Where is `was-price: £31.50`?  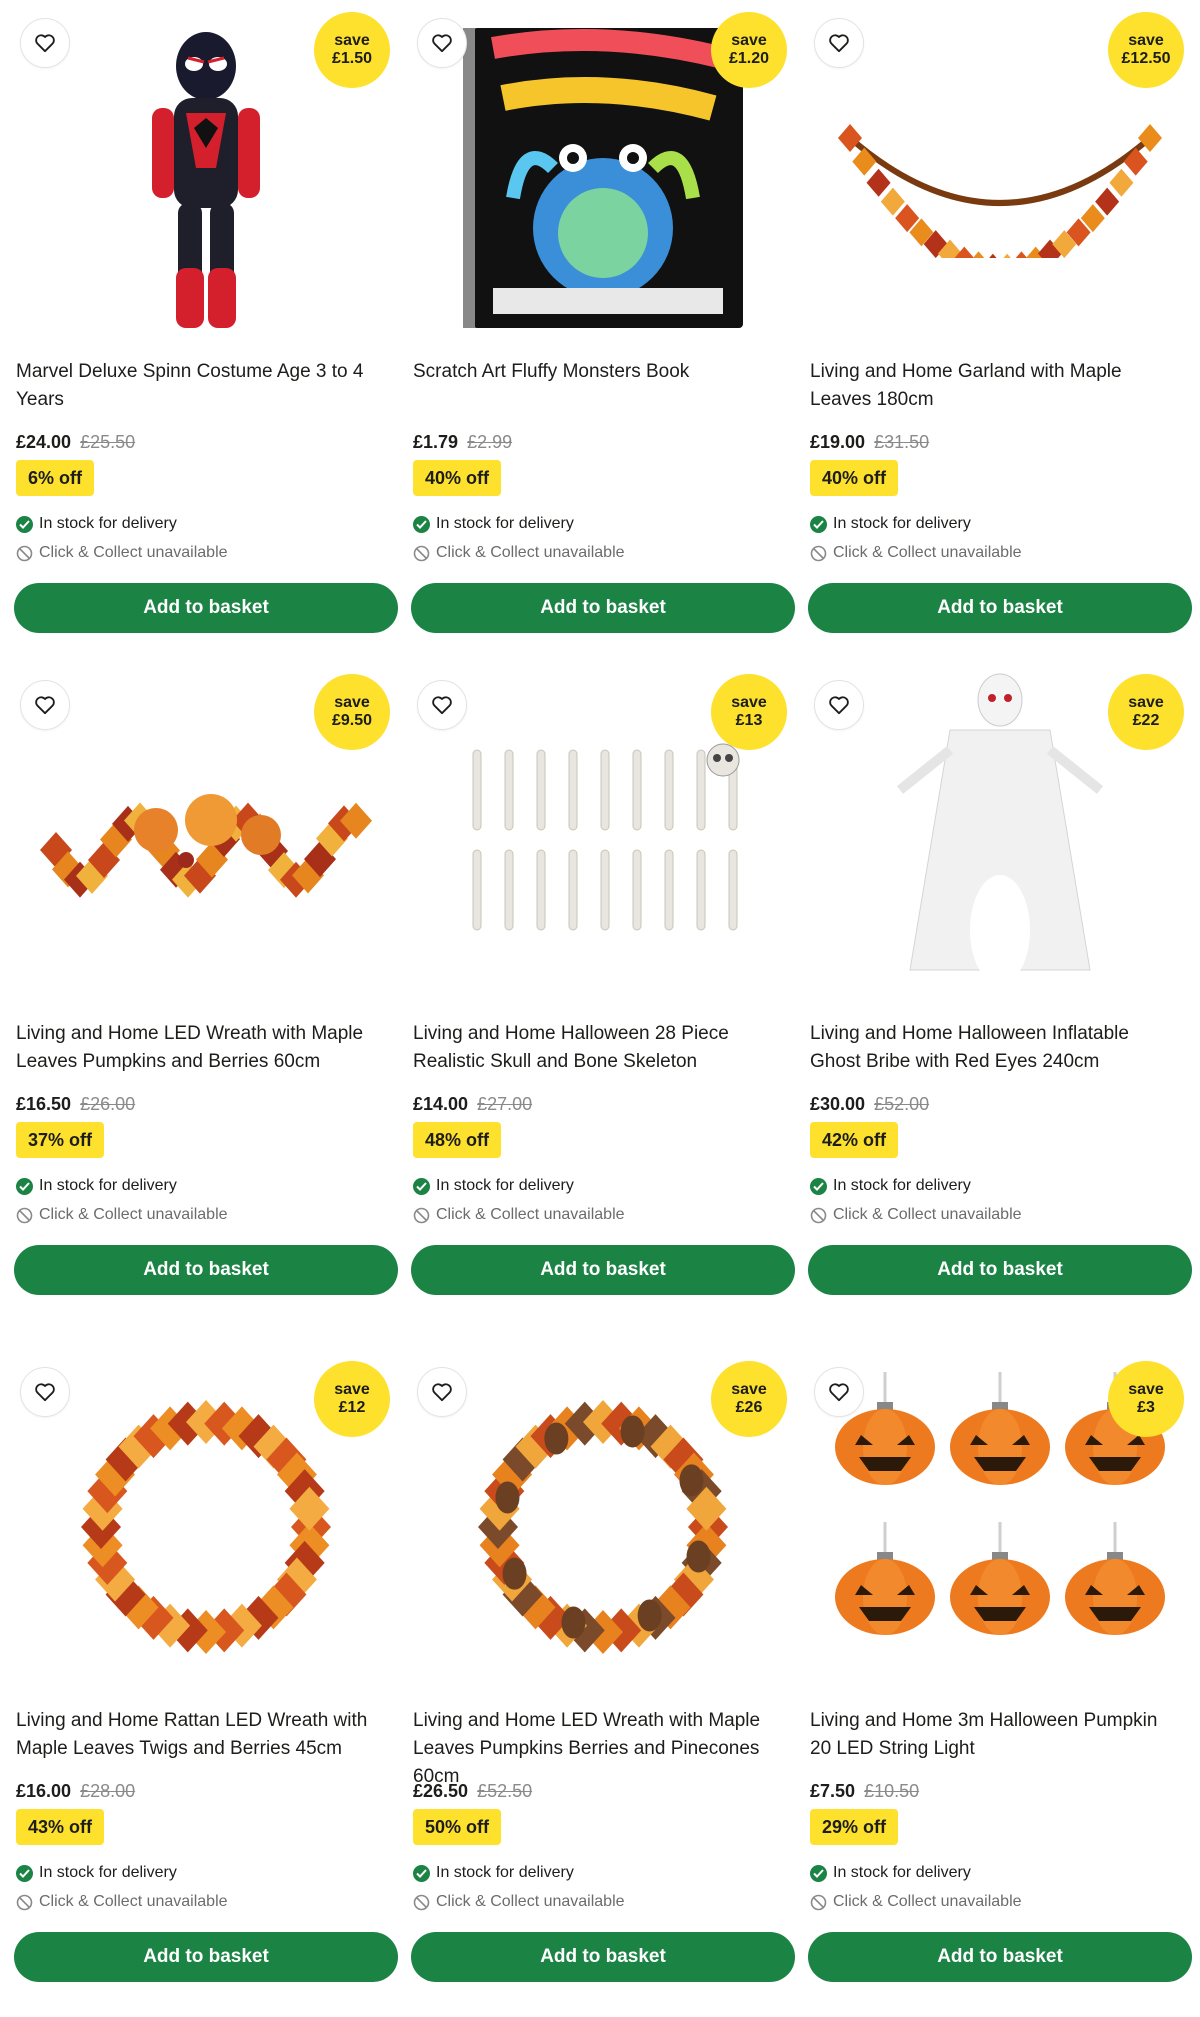 was-price: £31.50 is located at coordinates (902, 442).